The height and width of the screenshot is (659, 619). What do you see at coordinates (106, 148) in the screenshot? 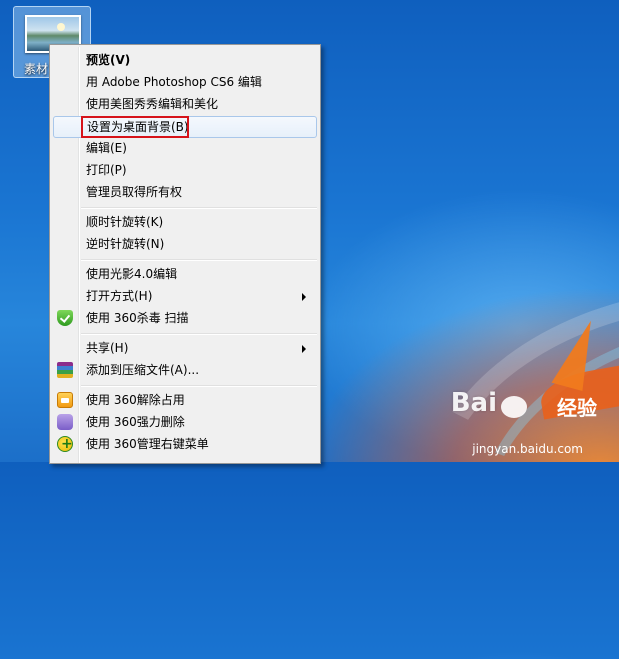
I see `menu-item-label: 编辑(E)` at bounding box center [106, 148].